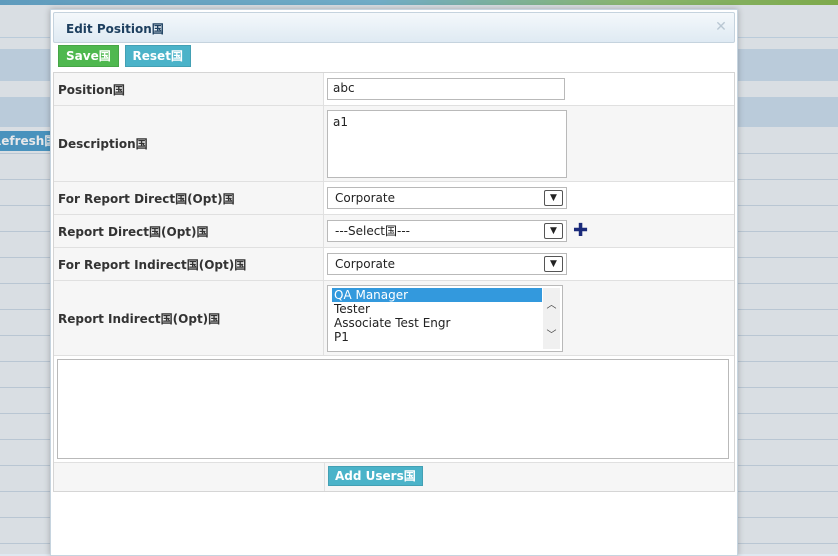  Describe the element at coordinates (189, 318) in the screenshot. I see `report-indirect-label: Report Indirect国(Opt)国` at that location.